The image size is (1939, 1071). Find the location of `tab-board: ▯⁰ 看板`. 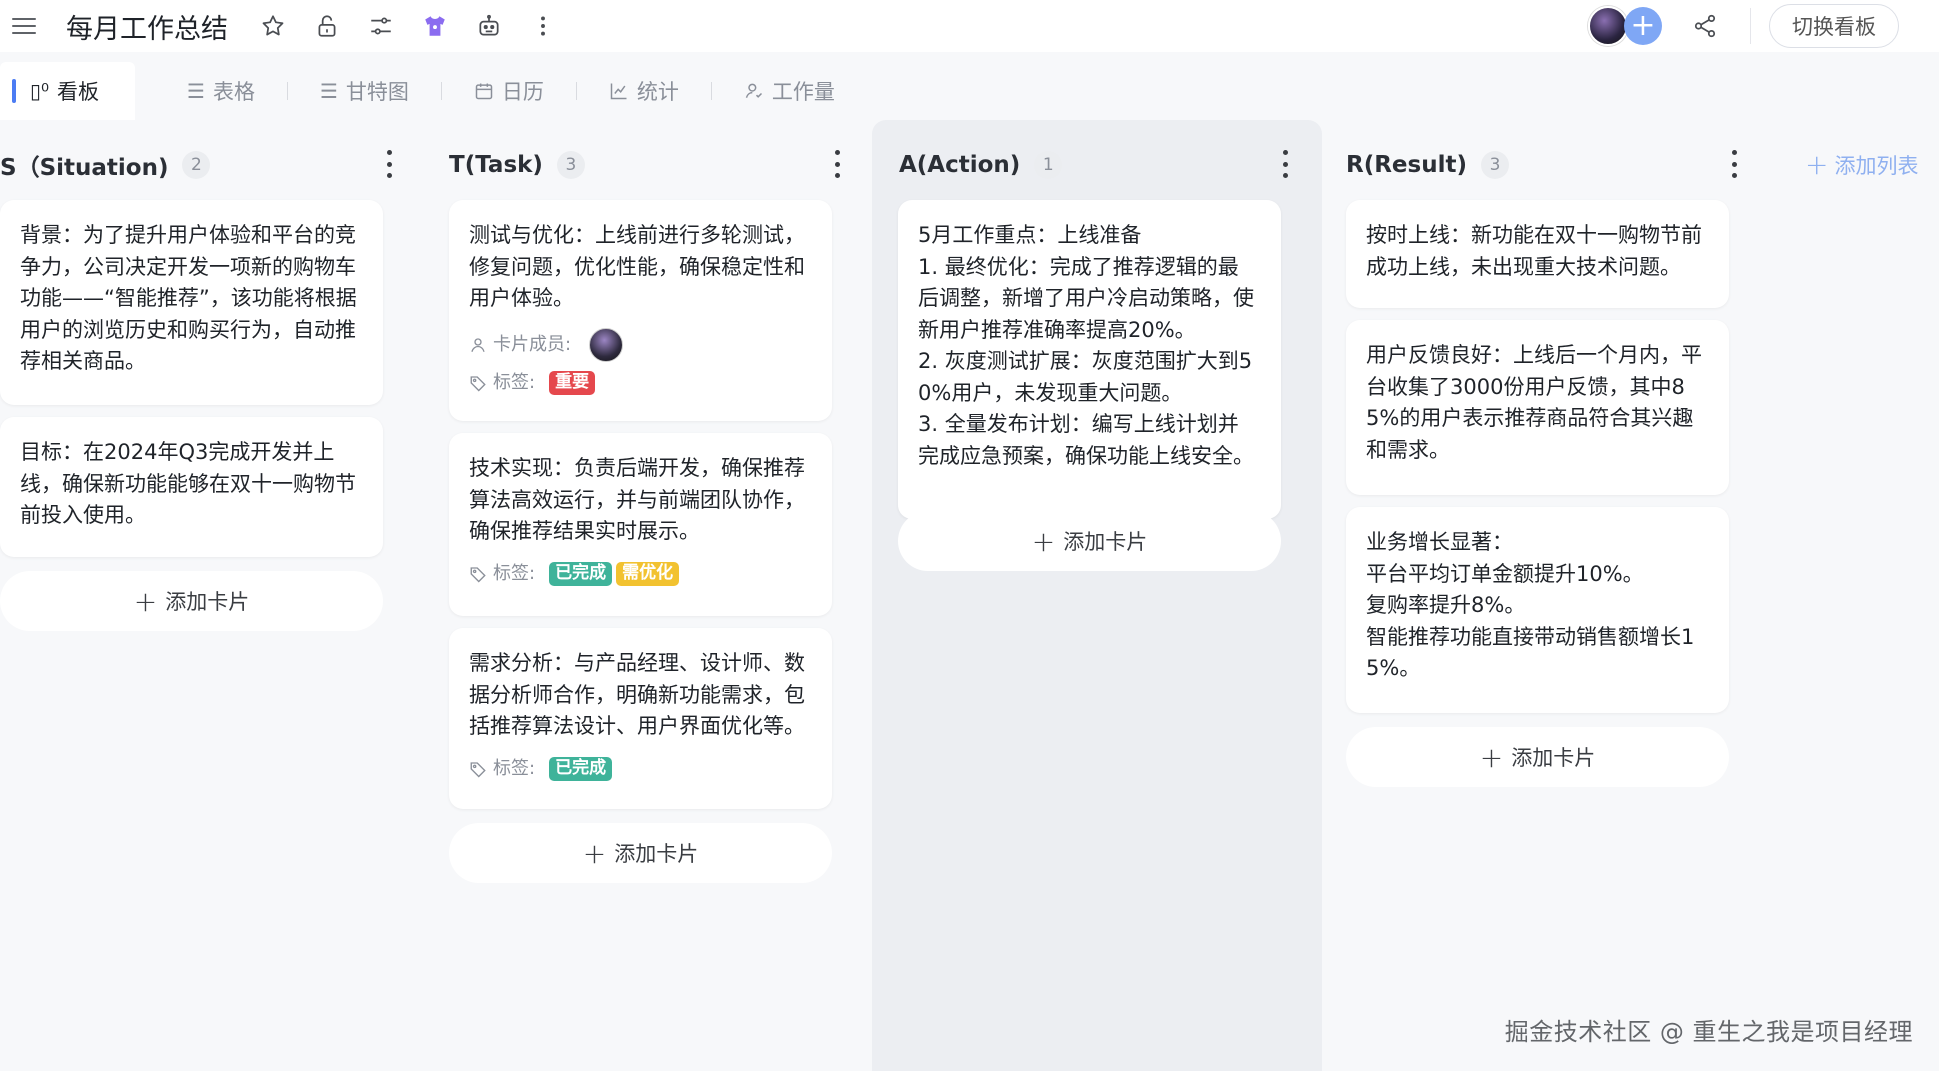

tab-board: ▯⁰ 看板 is located at coordinates (68, 91).